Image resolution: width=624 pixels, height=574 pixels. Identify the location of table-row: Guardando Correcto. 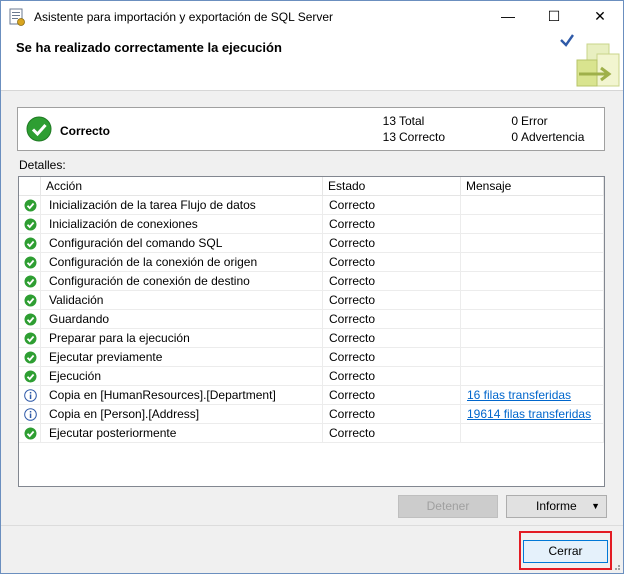
(311, 319).